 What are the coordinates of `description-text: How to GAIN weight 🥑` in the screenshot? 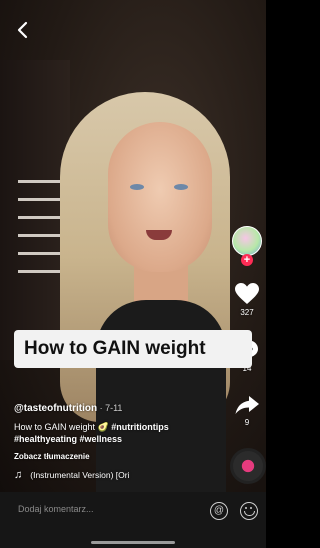 It's located at (61, 427).